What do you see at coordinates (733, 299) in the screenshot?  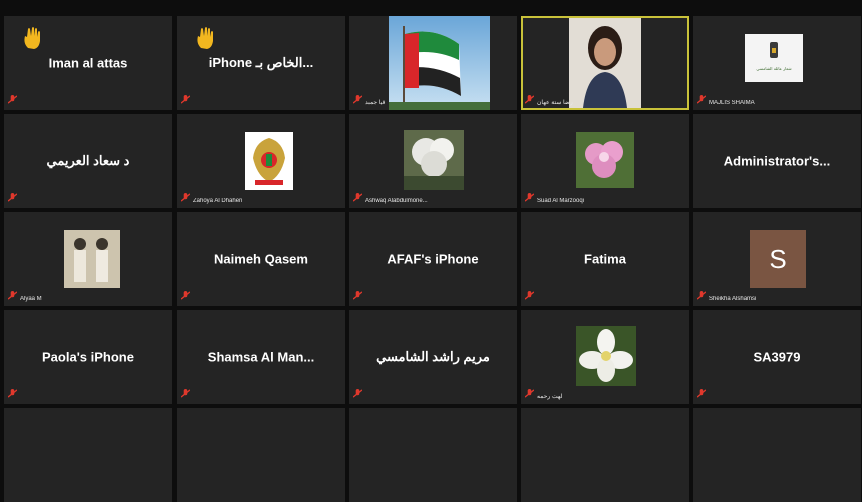 I see `participant-label: Sheikha Alshamsi` at bounding box center [733, 299].